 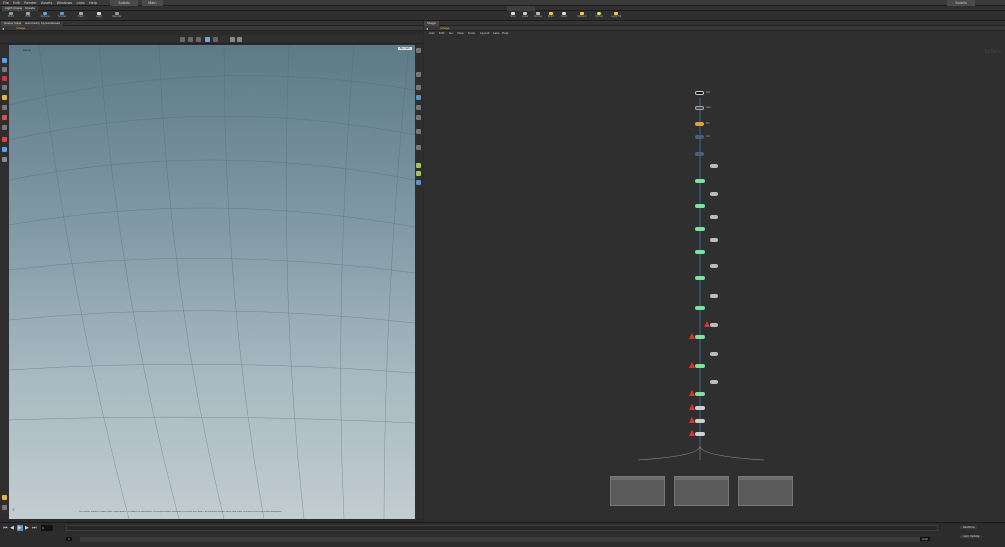 What do you see at coordinates (616, 16) in the screenshot?
I see `lop-tool-light-mixer: Light Mixer` at bounding box center [616, 16].